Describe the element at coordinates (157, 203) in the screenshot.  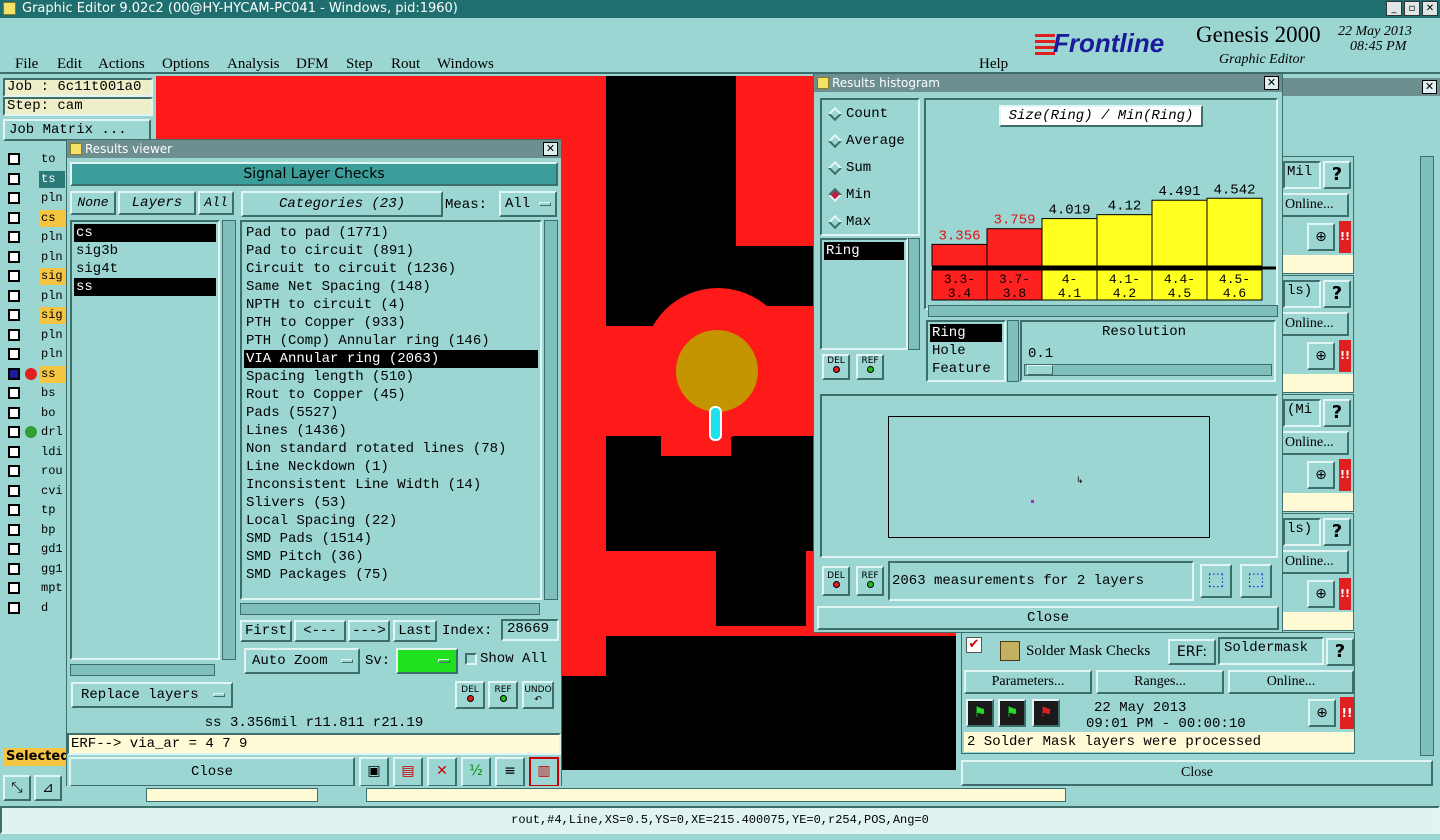
I see `layers-tab: Layers` at that location.